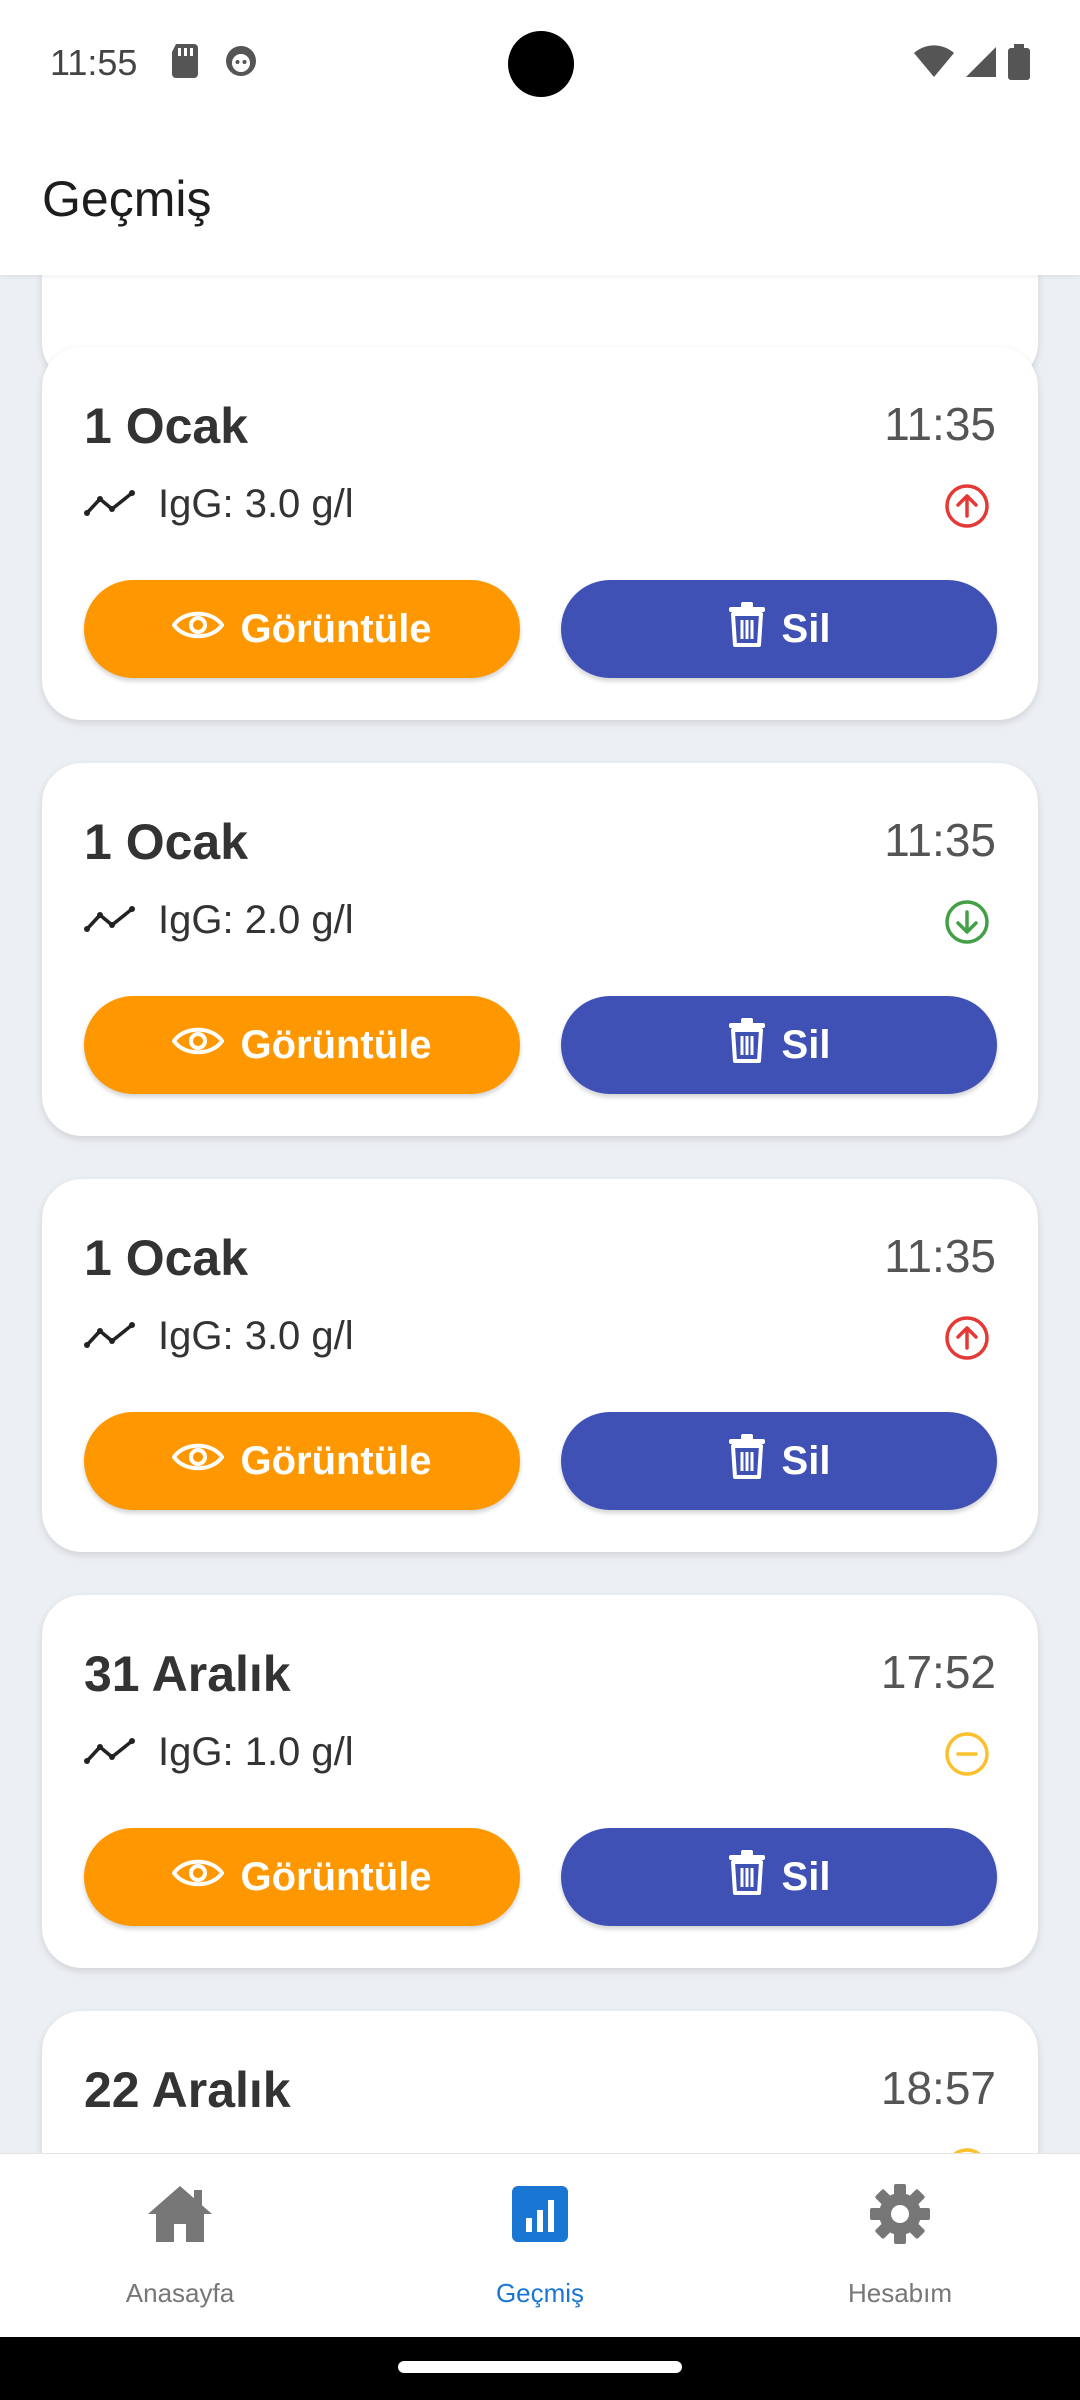  Describe the element at coordinates (94, 62) in the screenshot. I see `status-time: 11:55` at that location.